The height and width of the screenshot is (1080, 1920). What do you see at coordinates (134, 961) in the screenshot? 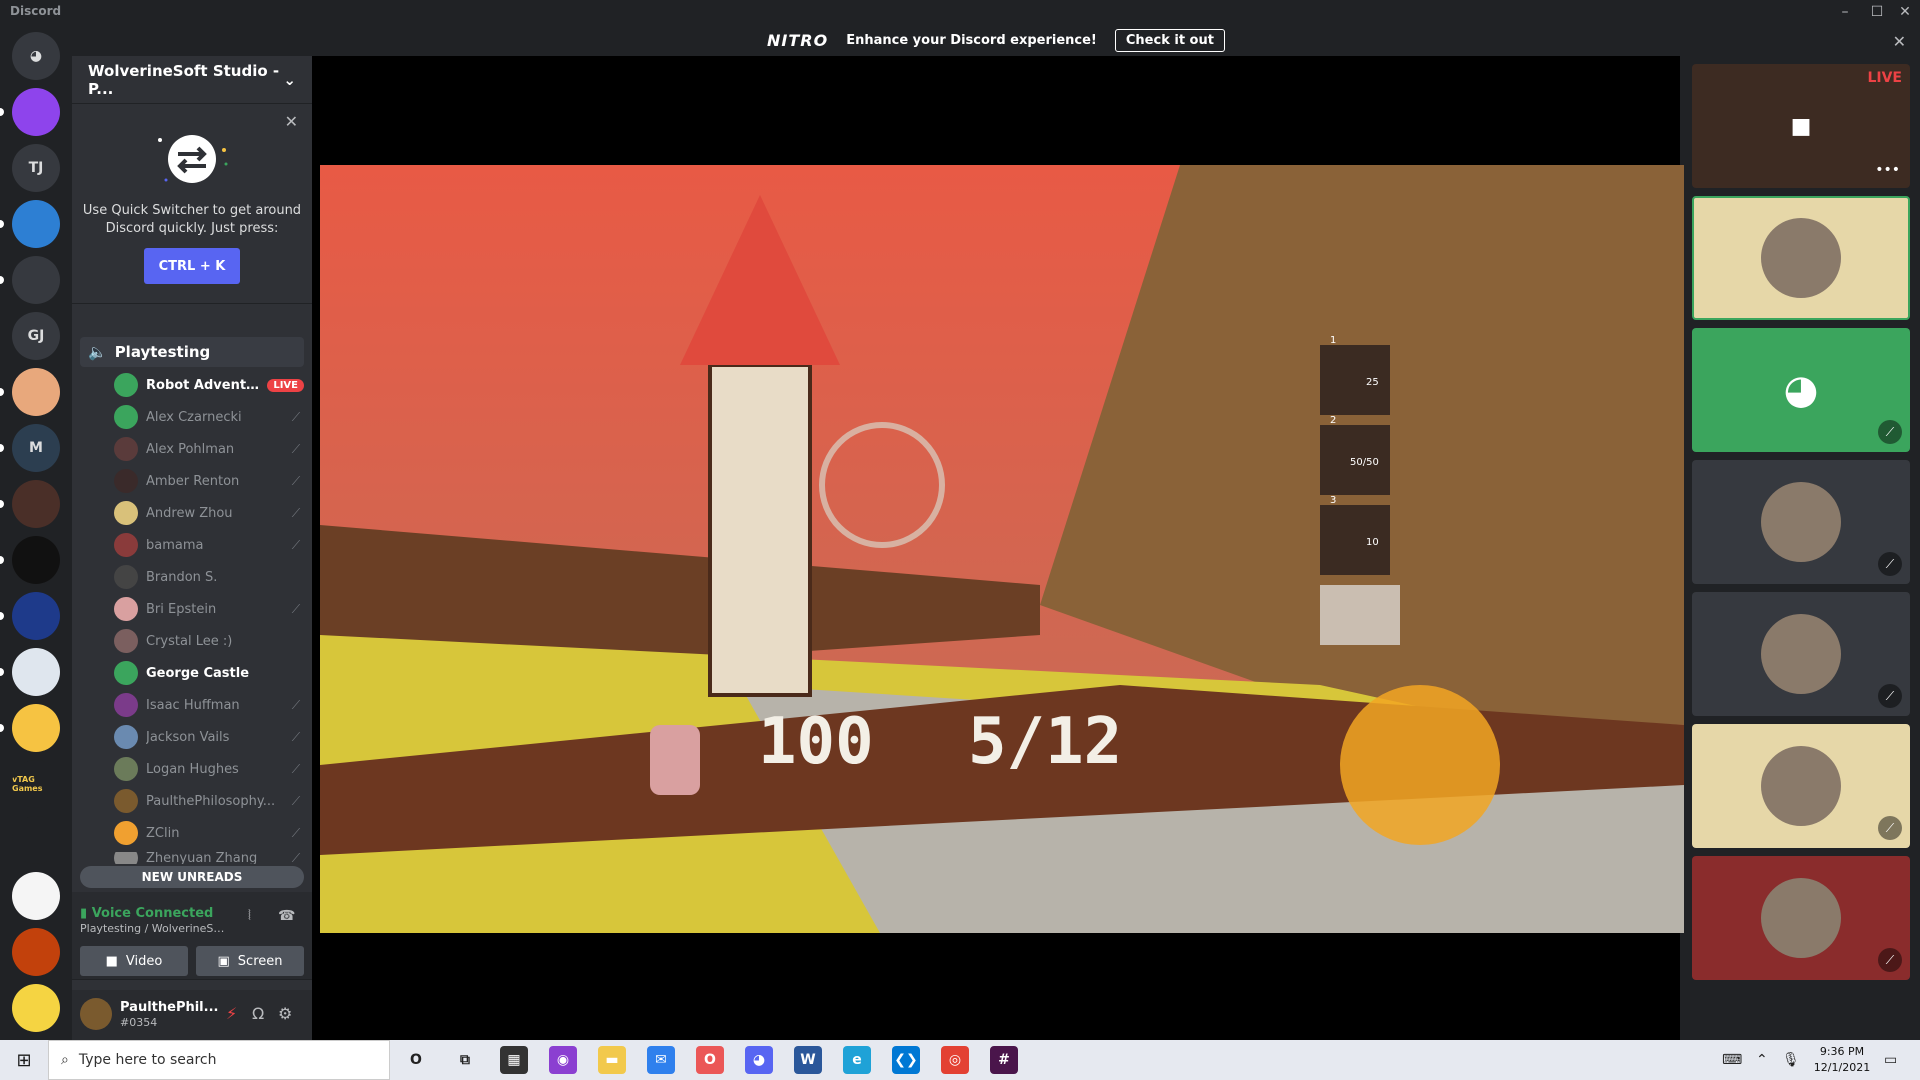
I see `video-button: ■ Video` at bounding box center [134, 961].